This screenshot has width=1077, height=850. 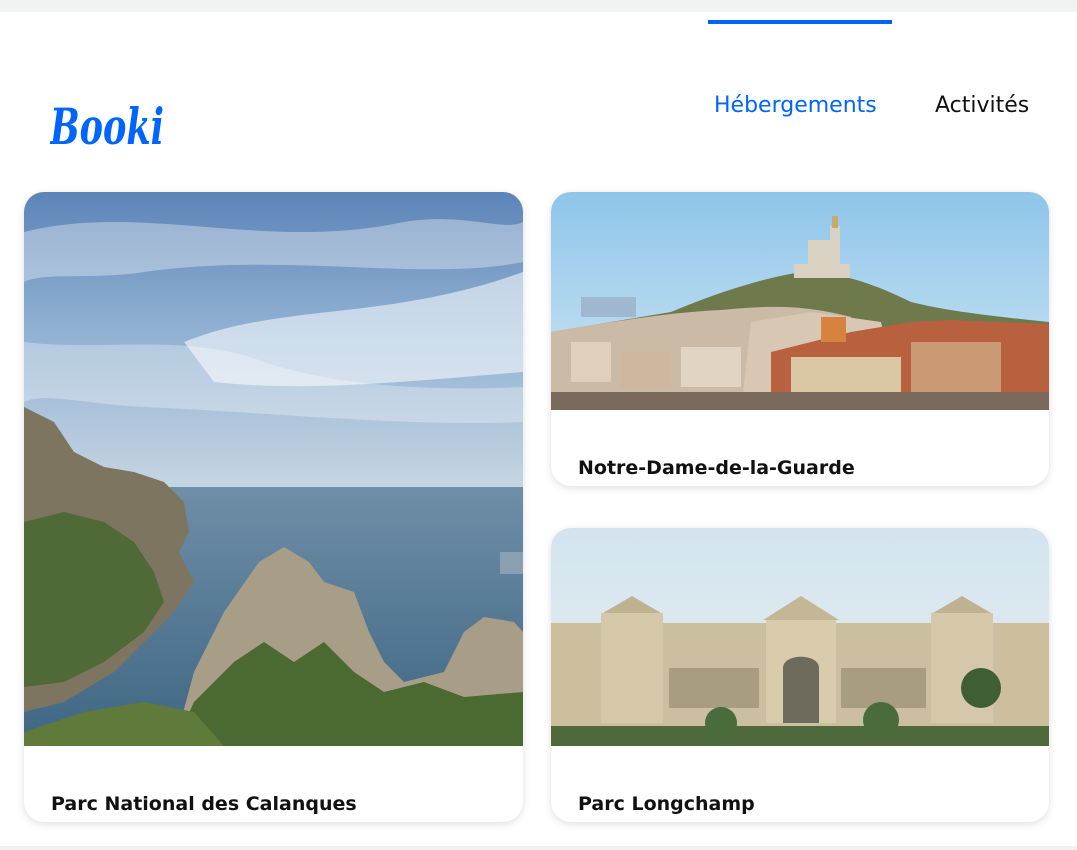 I want to click on booki-logo: Booki, so click(x=109, y=121).